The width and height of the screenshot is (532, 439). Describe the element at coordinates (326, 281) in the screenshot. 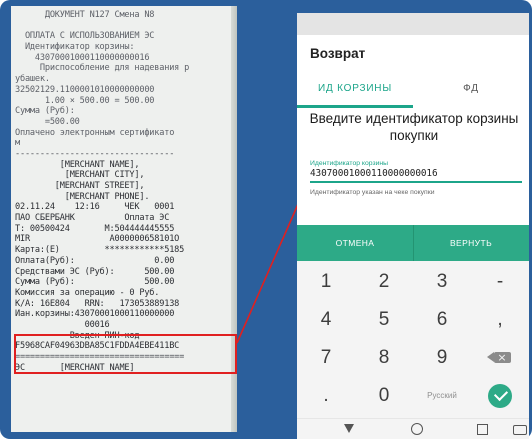

I see `key-1: 1` at that location.